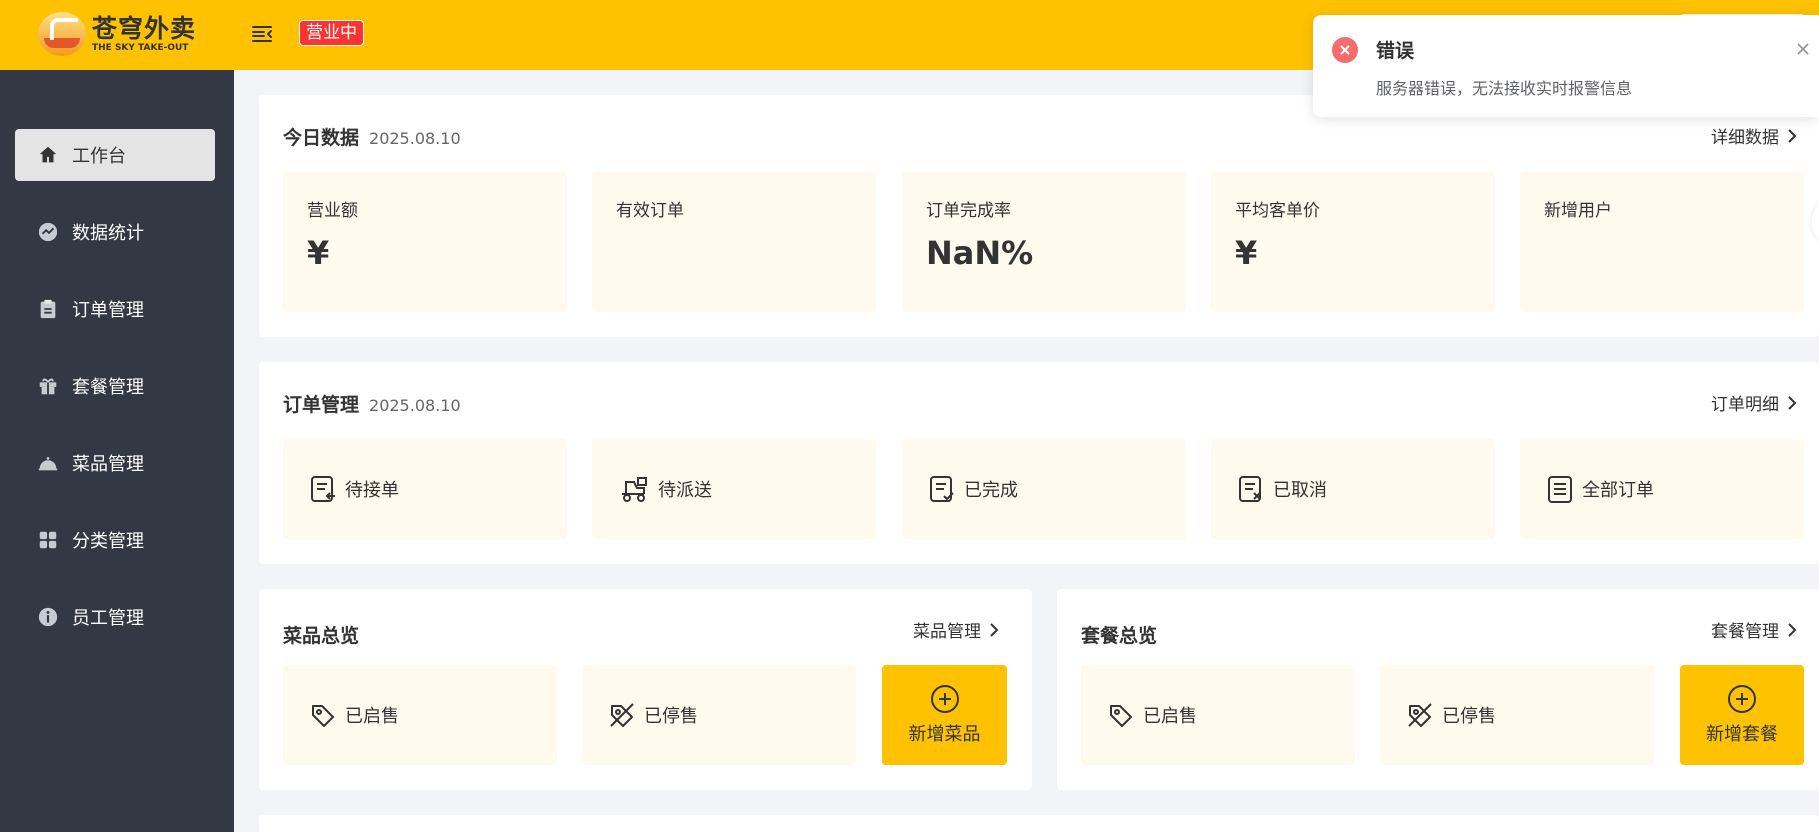  I want to click on logo-subtitle: THE SKY TAKE-OUT, so click(140, 47).